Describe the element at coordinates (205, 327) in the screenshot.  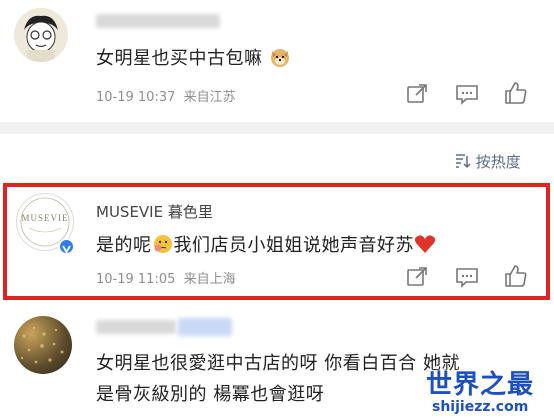
I see `author-badge-blurred` at that location.